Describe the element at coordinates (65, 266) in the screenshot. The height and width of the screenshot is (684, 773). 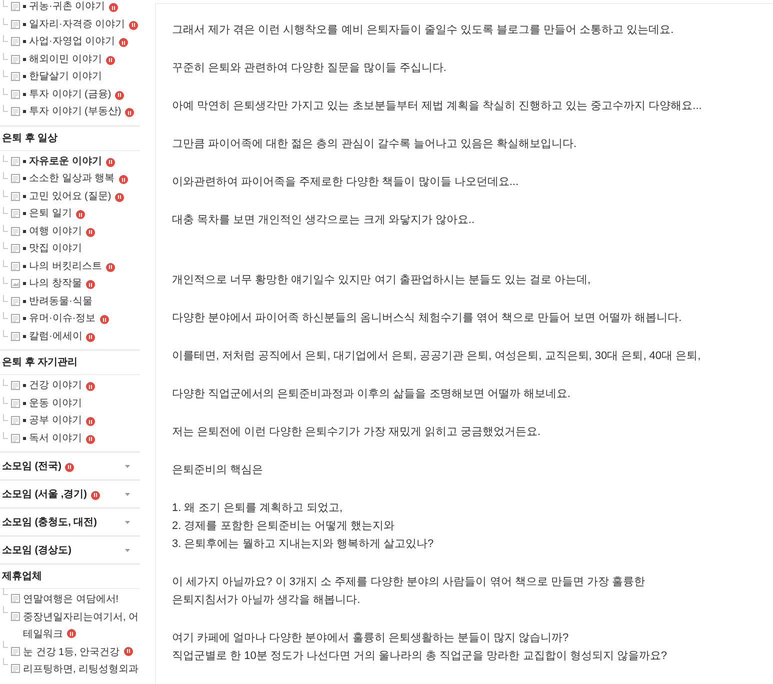
I see `board-link: 나의 버킷리스트` at that location.